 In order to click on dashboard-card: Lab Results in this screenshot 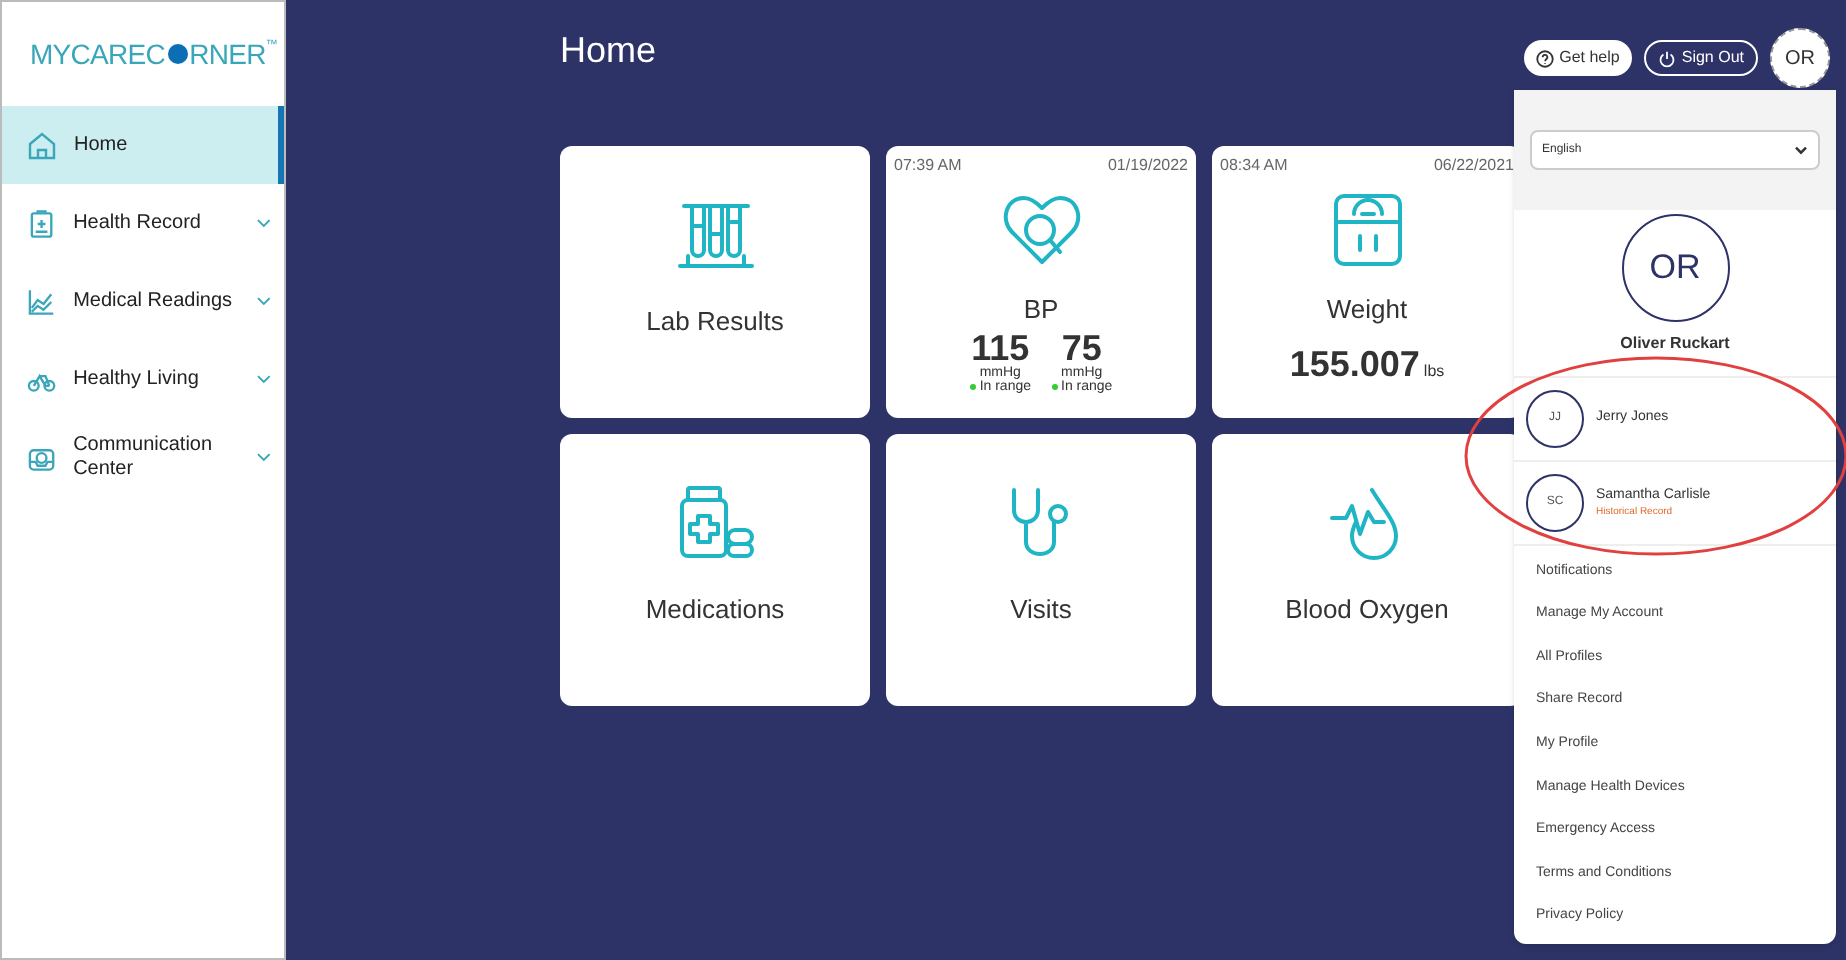, I will do `click(715, 282)`.